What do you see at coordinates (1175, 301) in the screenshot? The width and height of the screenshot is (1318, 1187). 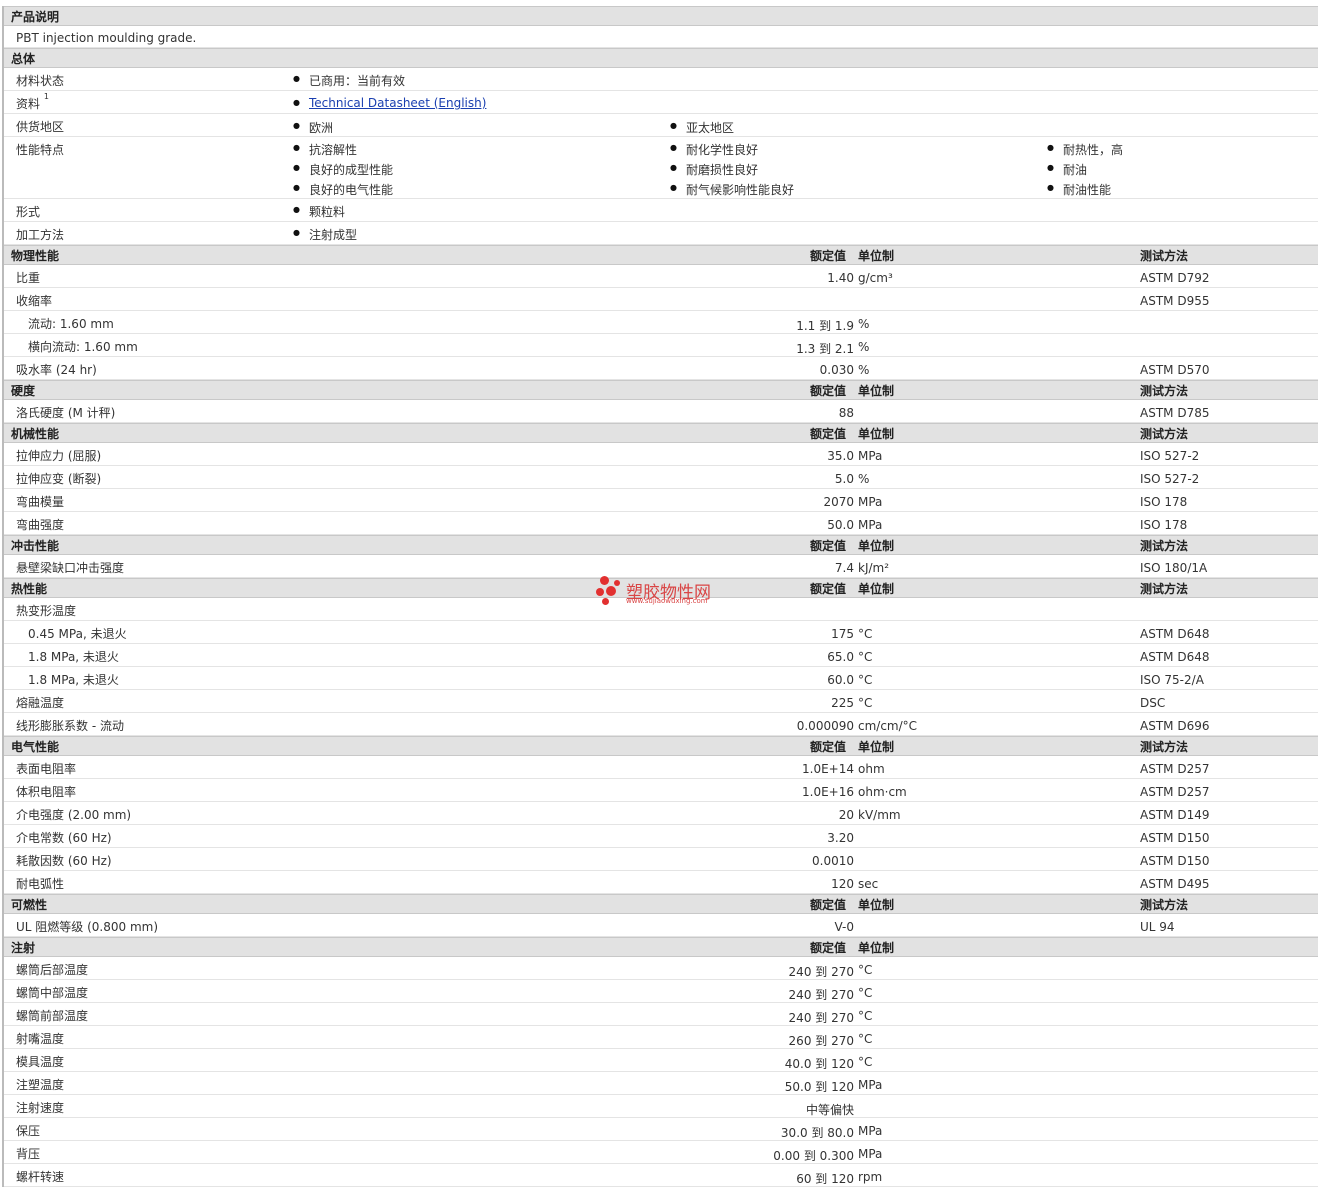 I see `property-method: ASTM D955` at bounding box center [1175, 301].